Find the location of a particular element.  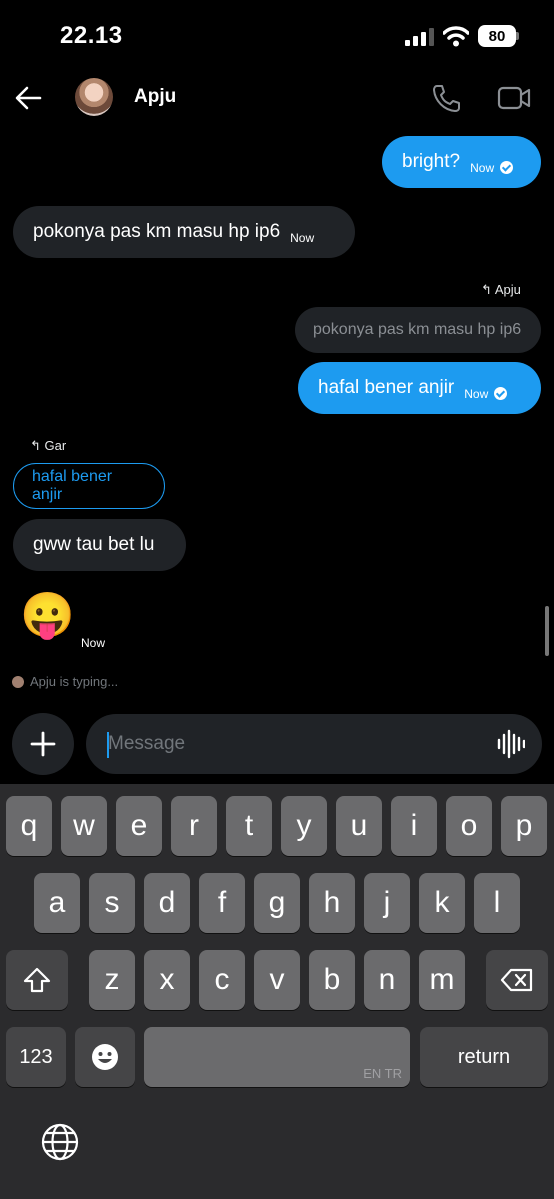

wifi-icon is located at coordinates (456, 36).